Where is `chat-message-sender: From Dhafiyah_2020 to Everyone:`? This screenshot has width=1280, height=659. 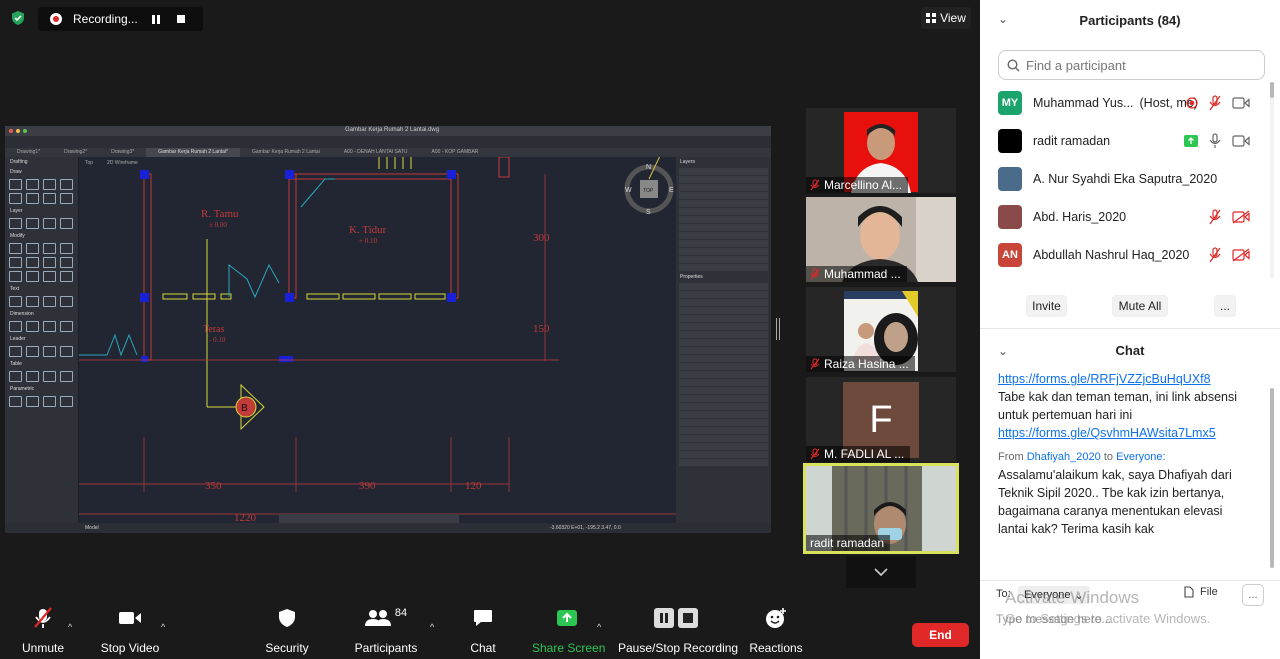 chat-message-sender: From Dhafiyah_2020 to Everyone: is located at coordinates (1082, 457).